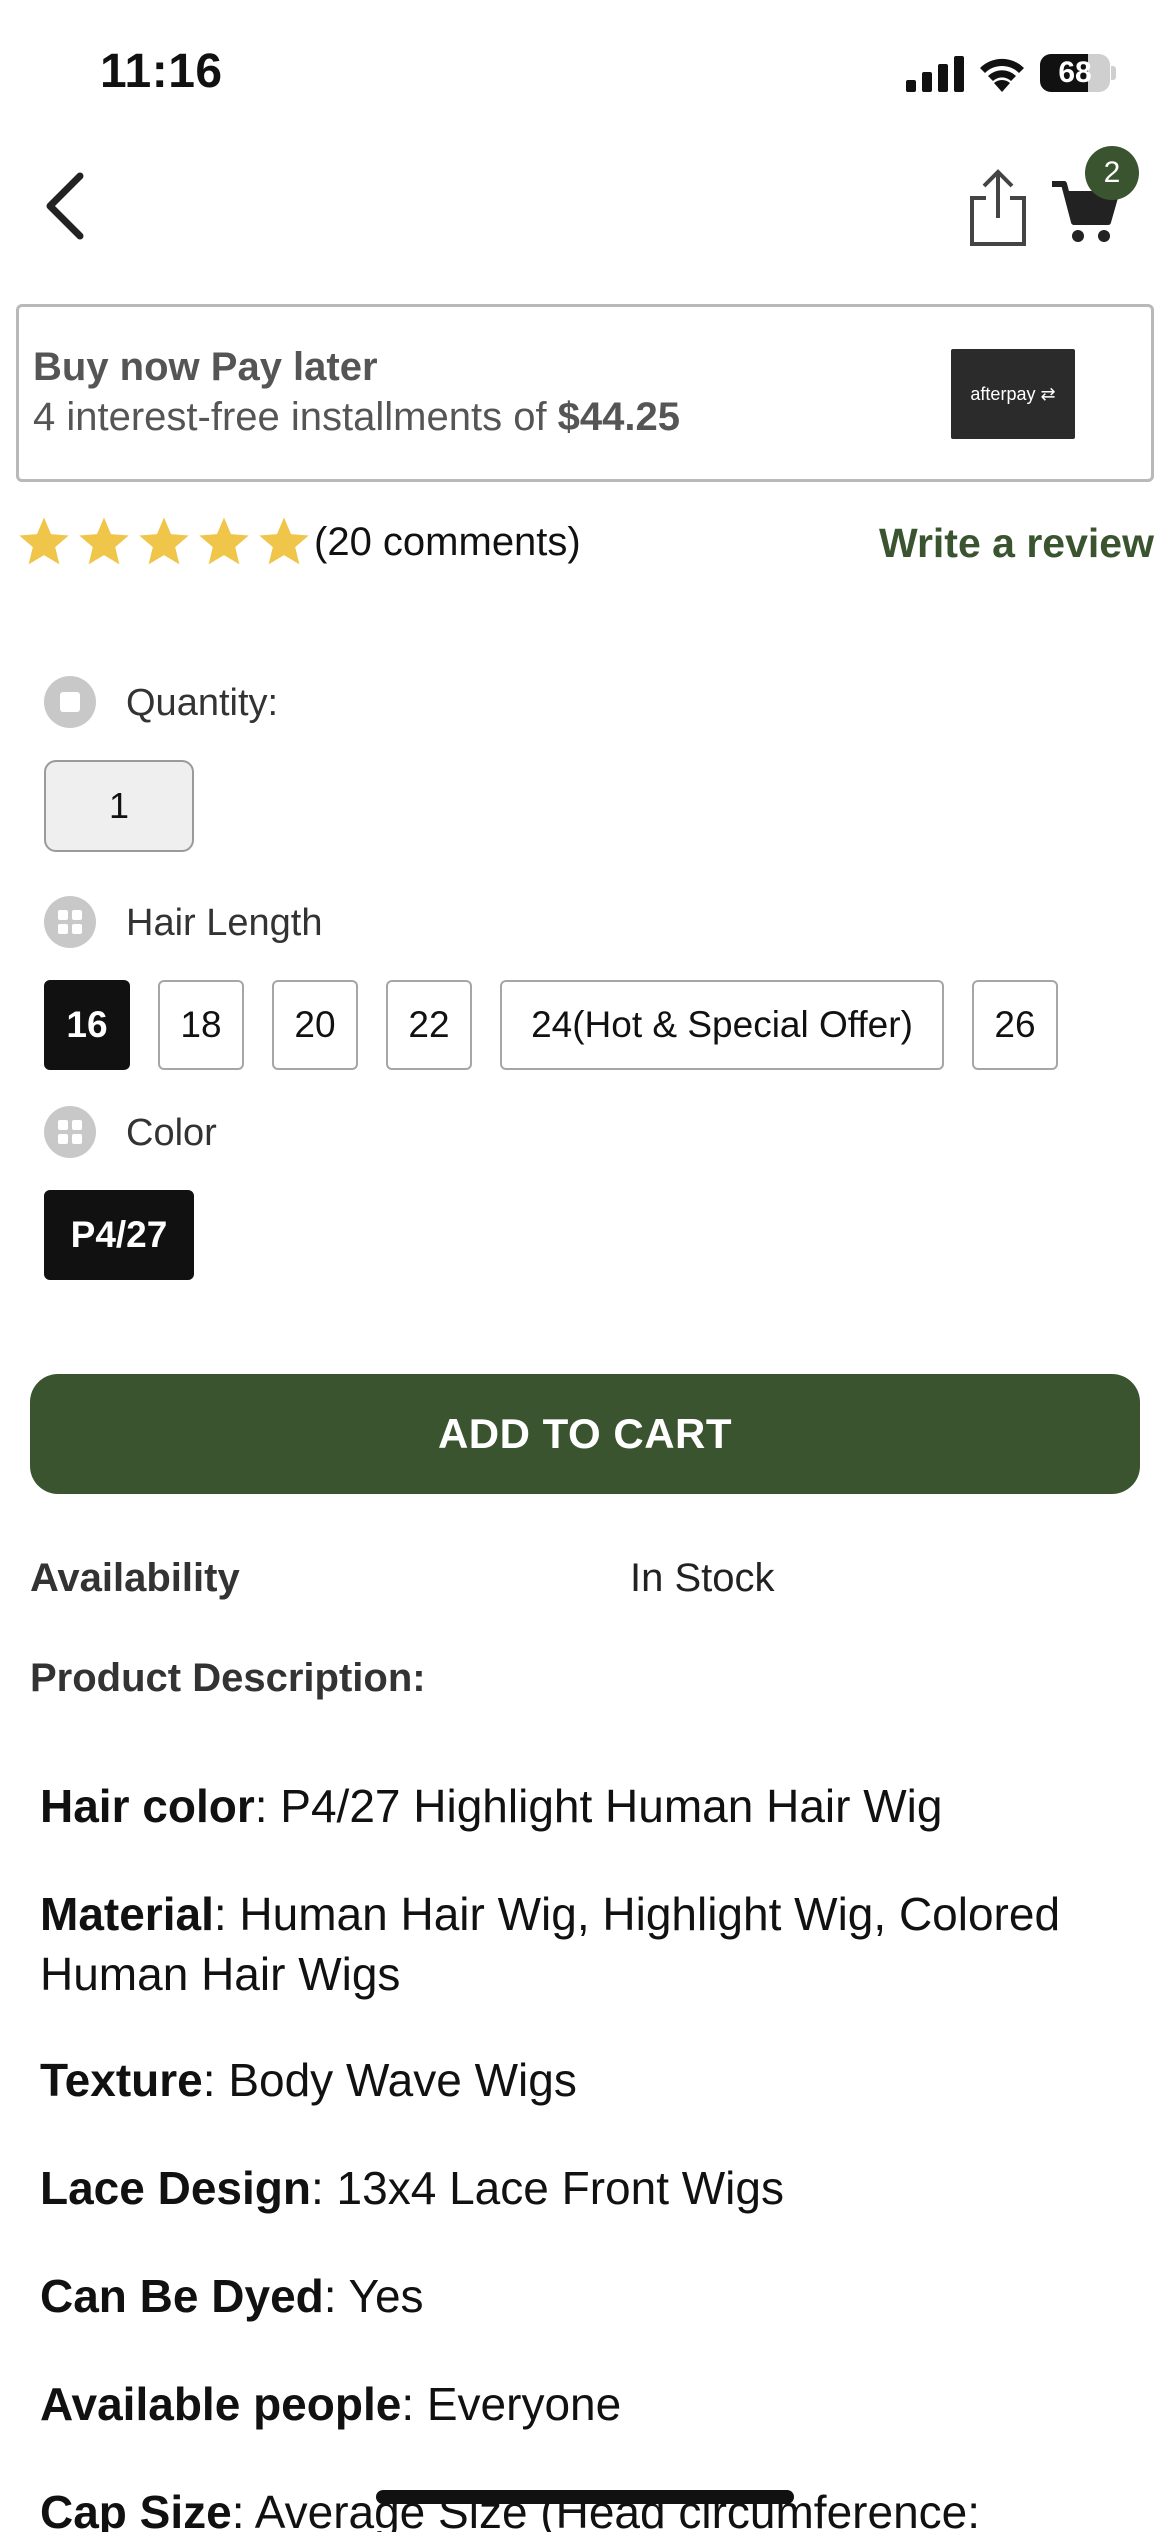 The image size is (1170, 2532). Describe the element at coordinates (331, 2404) in the screenshot. I see `description-item-available-people: Available people: Everyone` at that location.